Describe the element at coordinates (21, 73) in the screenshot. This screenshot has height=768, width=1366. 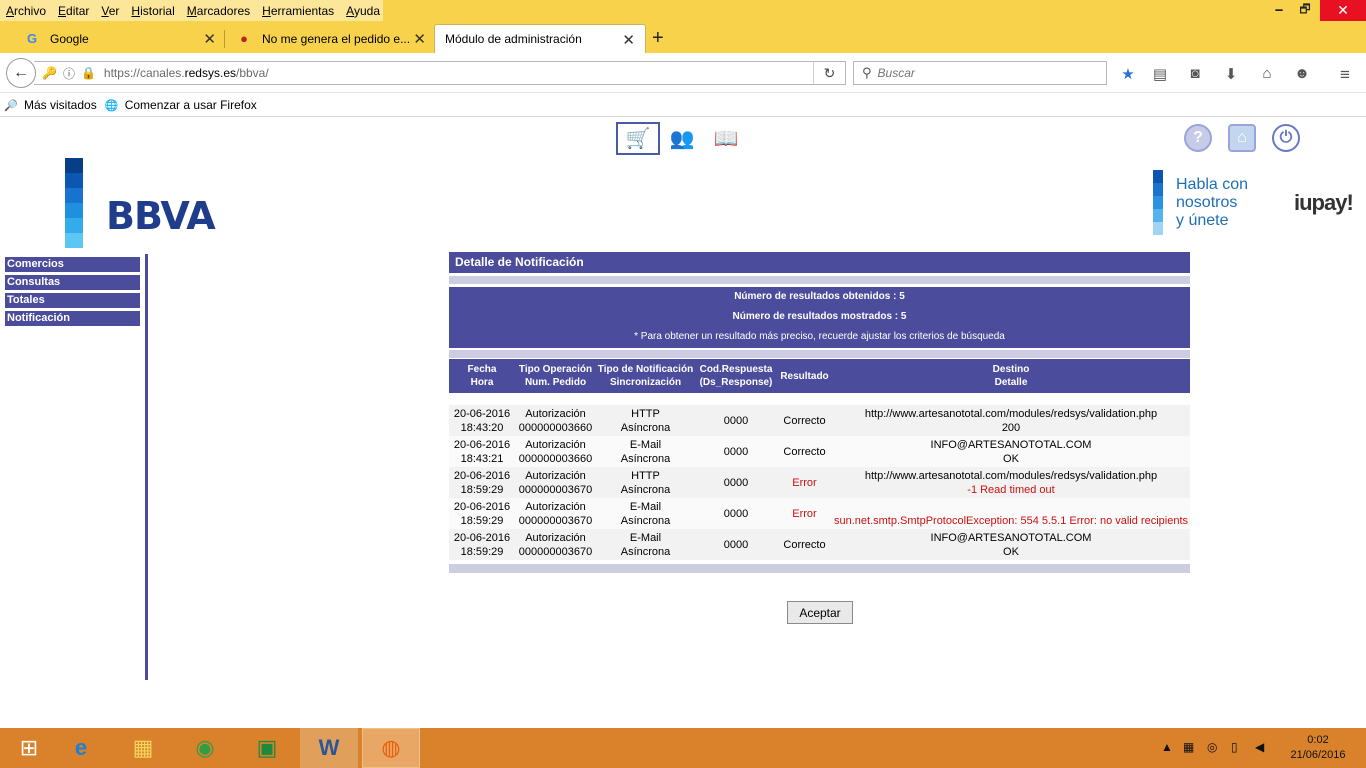
I see `back-button: ←` at that location.